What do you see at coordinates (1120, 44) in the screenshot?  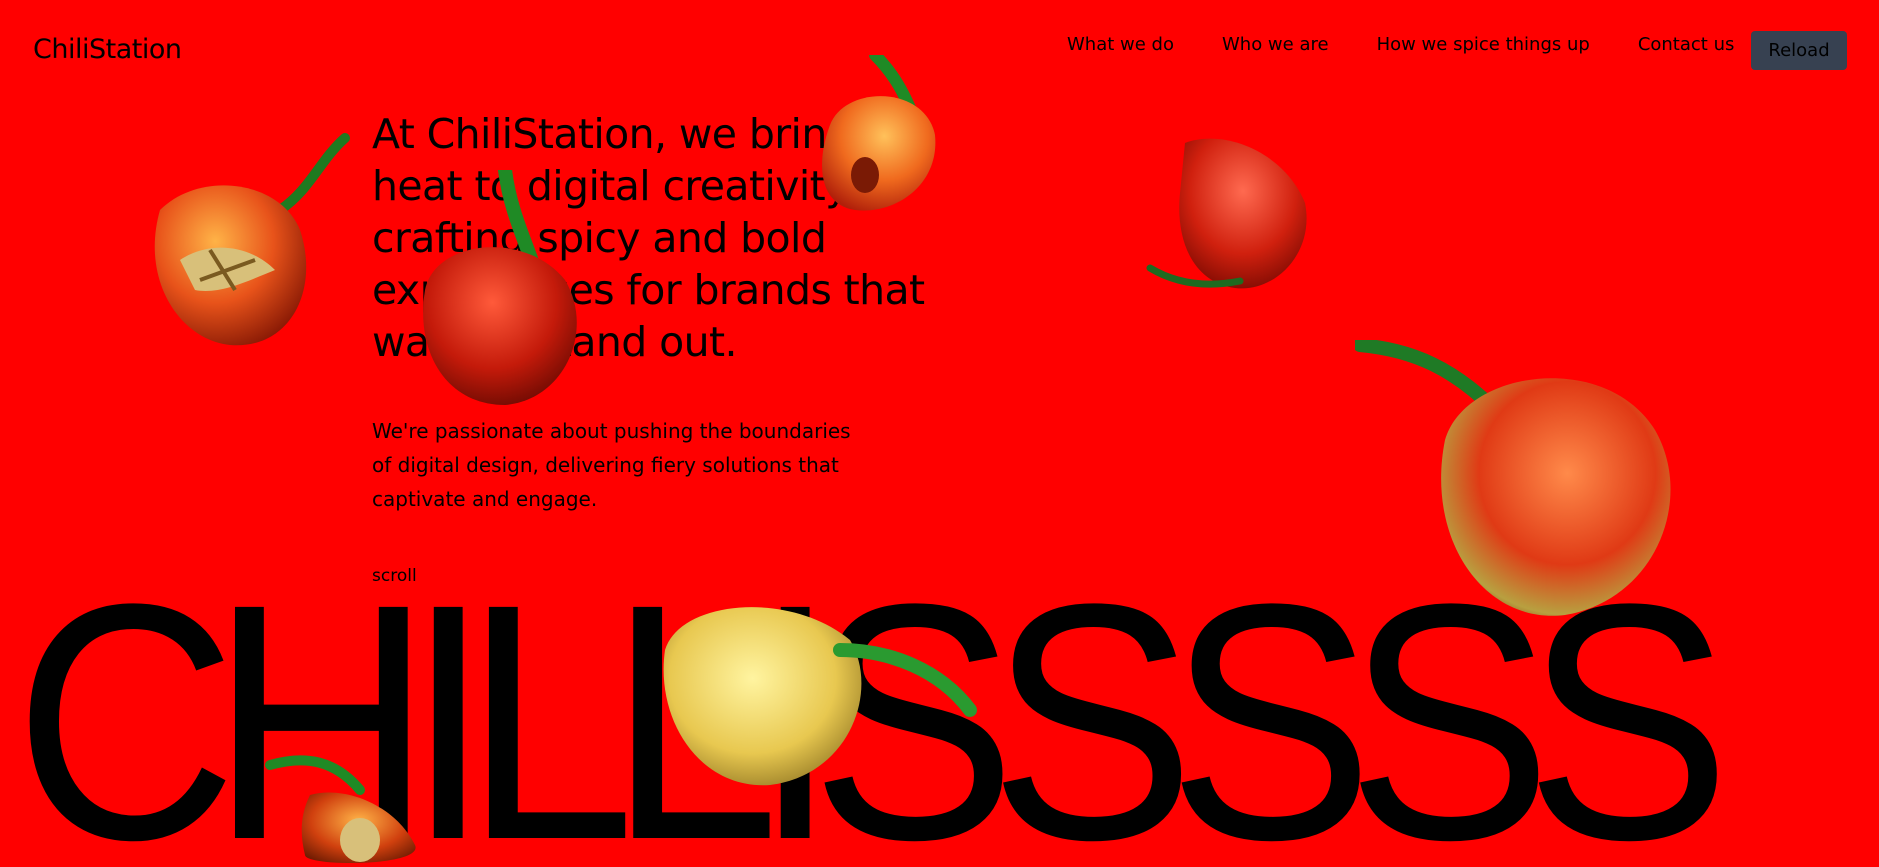 I see `nav-what-we-do: What we do` at bounding box center [1120, 44].